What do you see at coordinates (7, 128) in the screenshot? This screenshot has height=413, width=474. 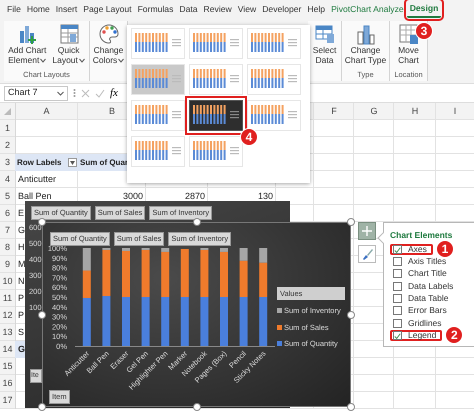 I see `row-header: 1` at bounding box center [7, 128].